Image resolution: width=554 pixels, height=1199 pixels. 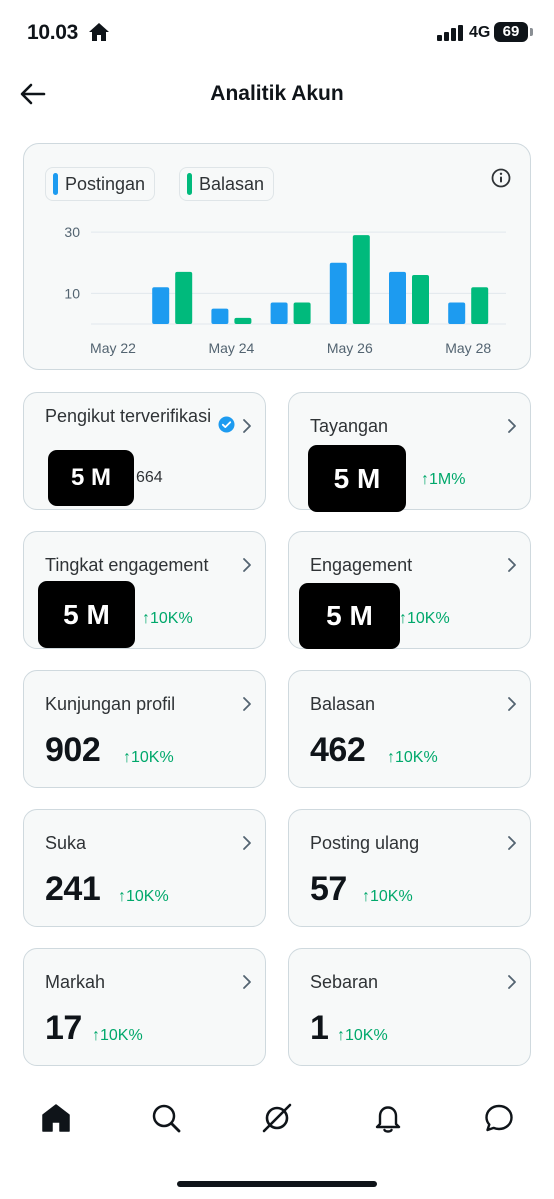 I want to click on y-tick-label: 10, so click(x=72, y=293).